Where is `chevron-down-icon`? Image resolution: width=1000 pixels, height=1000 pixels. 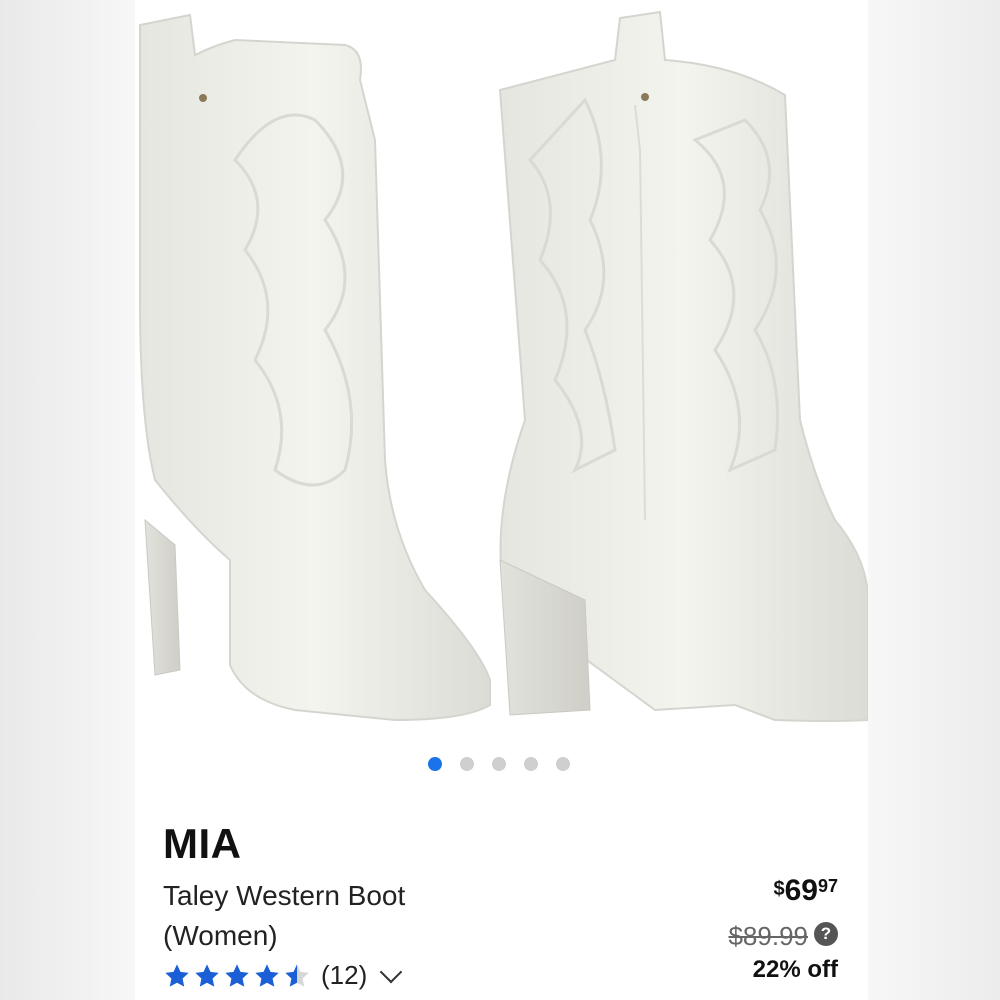
chevron-down-icon is located at coordinates (391, 971).